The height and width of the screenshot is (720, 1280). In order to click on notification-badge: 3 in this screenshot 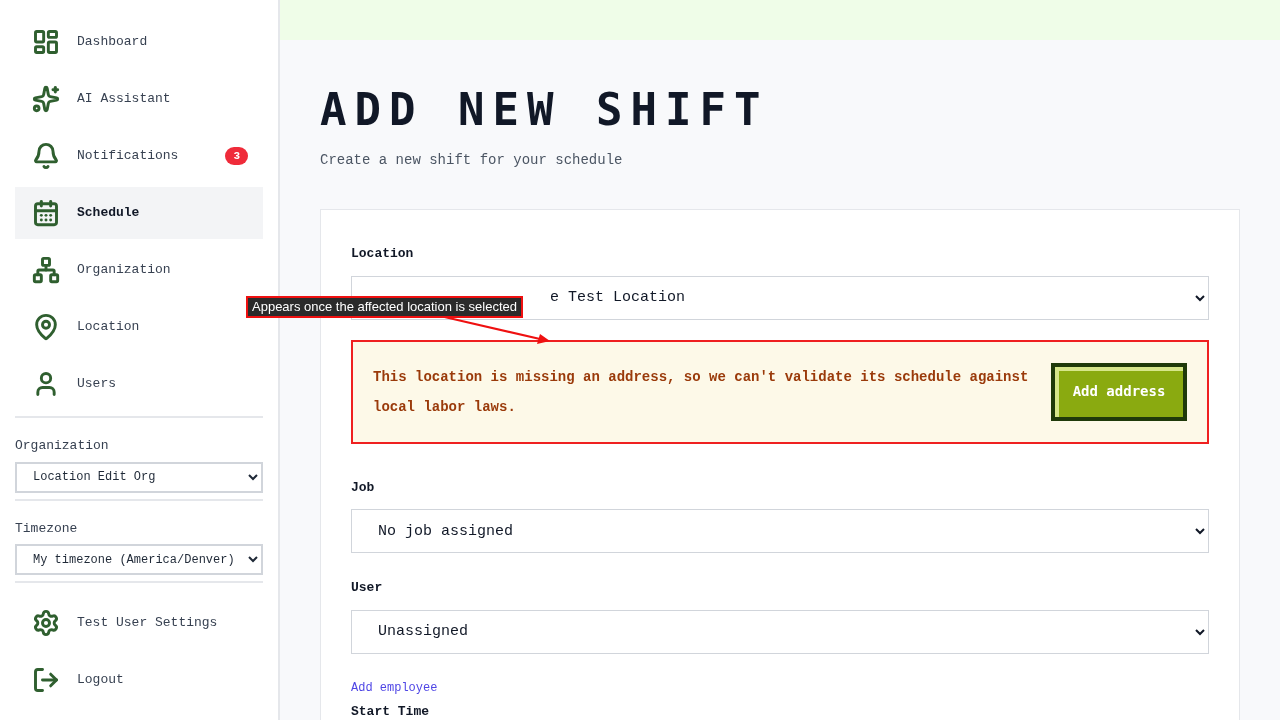, I will do `click(236, 156)`.